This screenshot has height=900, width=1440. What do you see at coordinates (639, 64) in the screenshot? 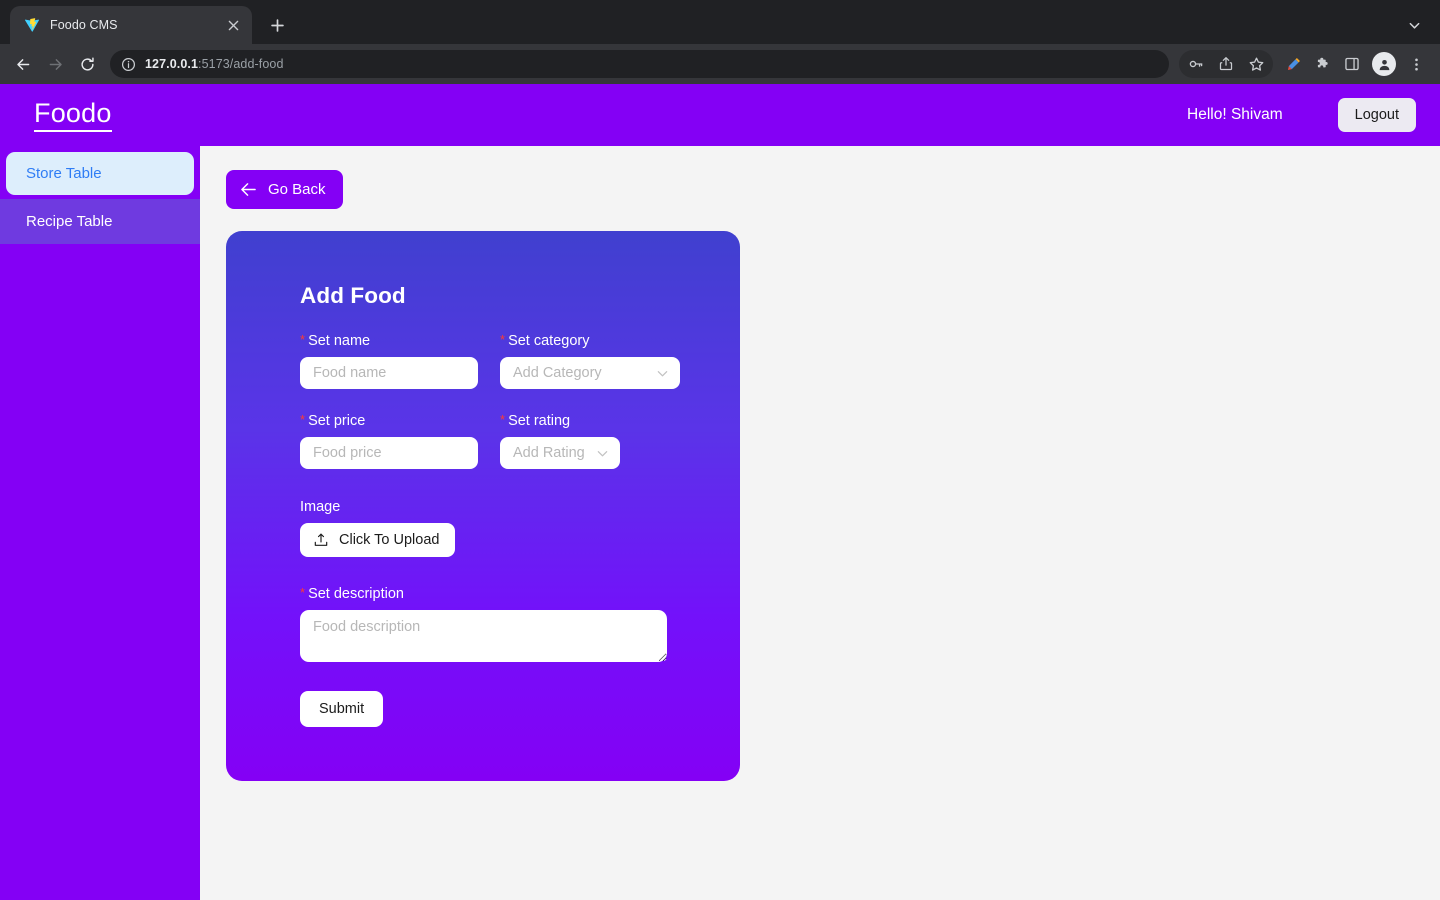
I see `address-bar: 127.0.0.1:5173/add-food` at bounding box center [639, 64].